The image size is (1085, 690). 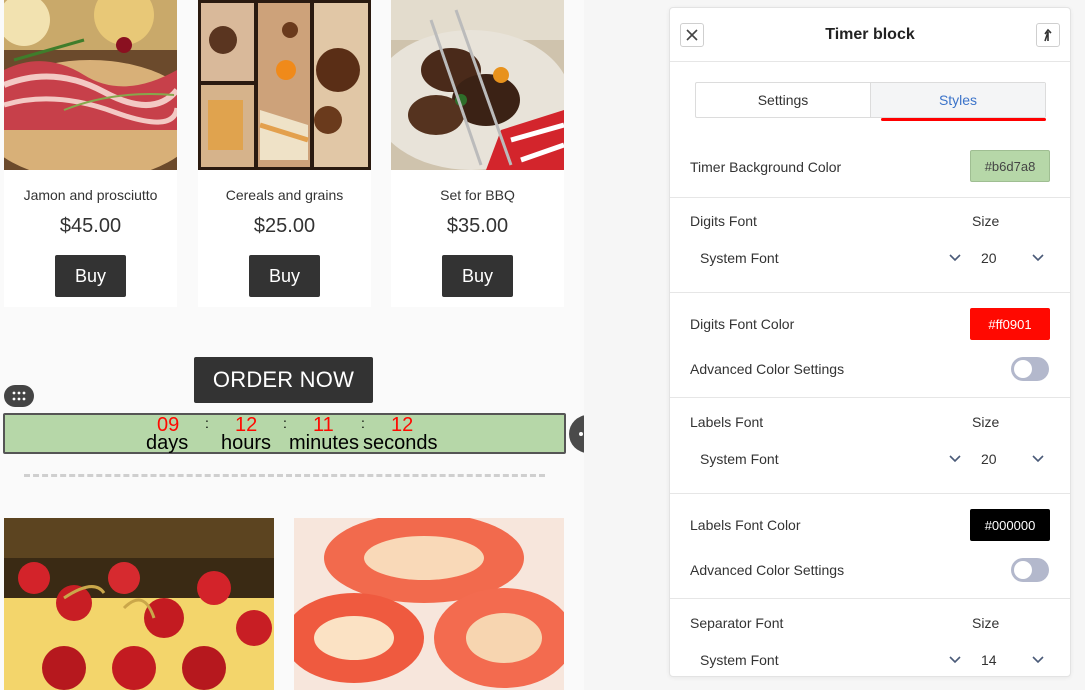 What do you see at coordinates (1010, 324) in the screenshot?
I see `digits-color-picker: #ff0901` at bounding box center [1010, 324].